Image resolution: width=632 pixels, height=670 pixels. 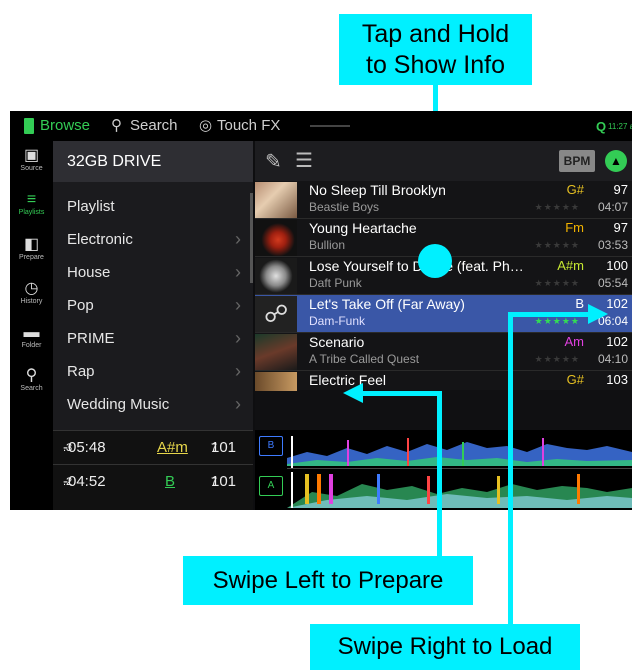 I want to click on swipe-left-arrow-icon, so click(x=353, y=393).